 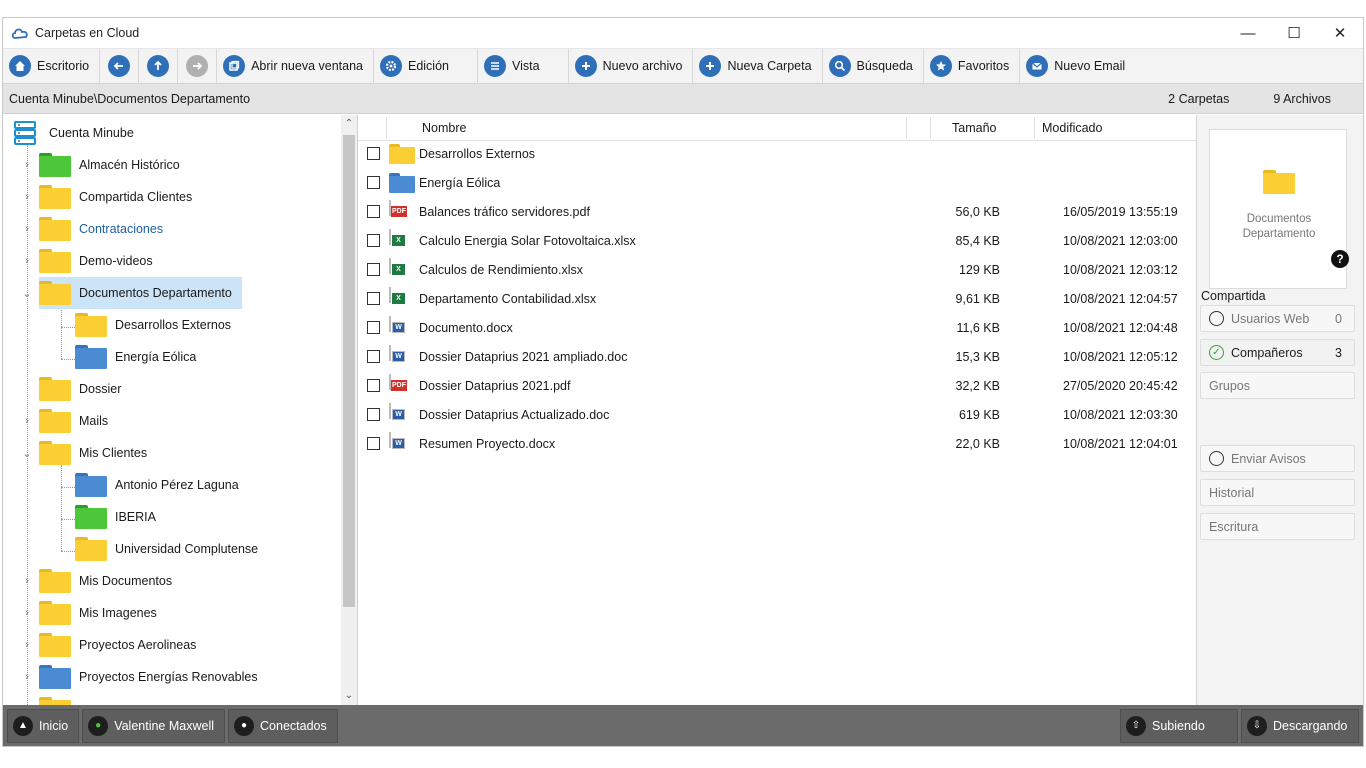 I want to click on escritura-button: Escritura, so click(x=1277, y=526).